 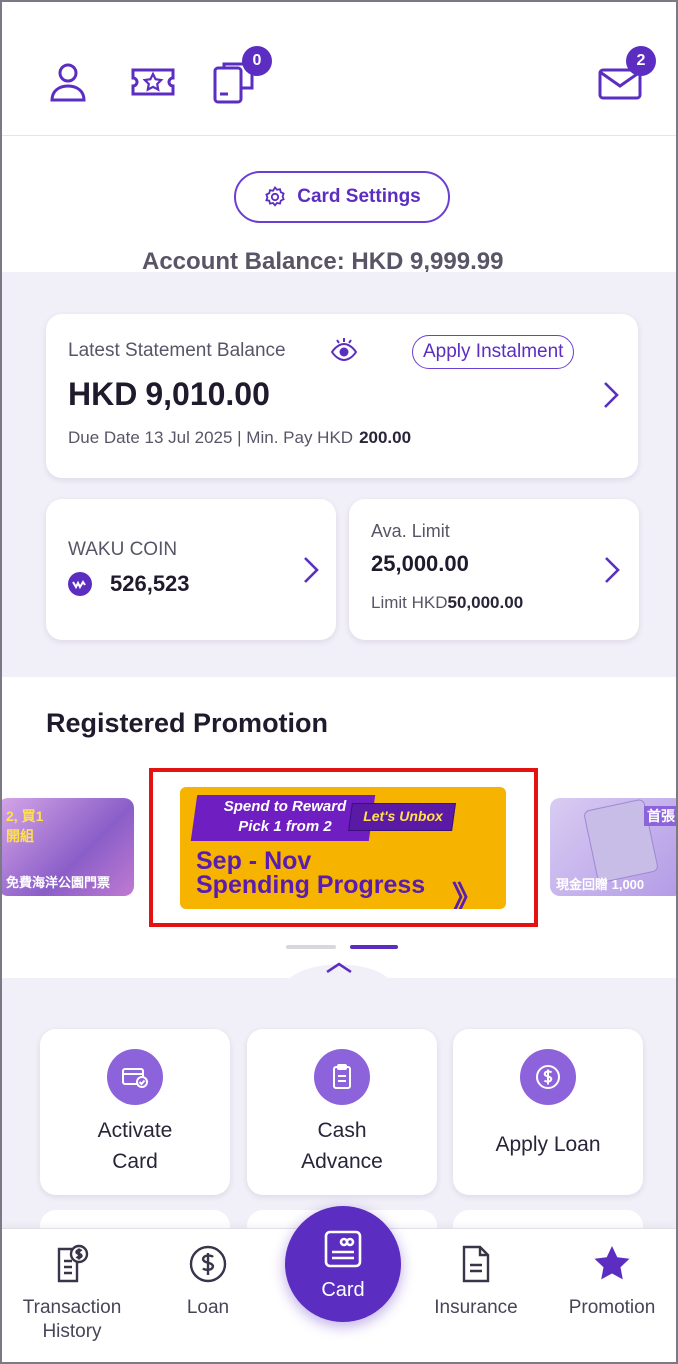 What do you see at coordinates (72, 1319) in the screenshot?
I see `nav-label: Transaction History` at bounding box center [72, 1319].